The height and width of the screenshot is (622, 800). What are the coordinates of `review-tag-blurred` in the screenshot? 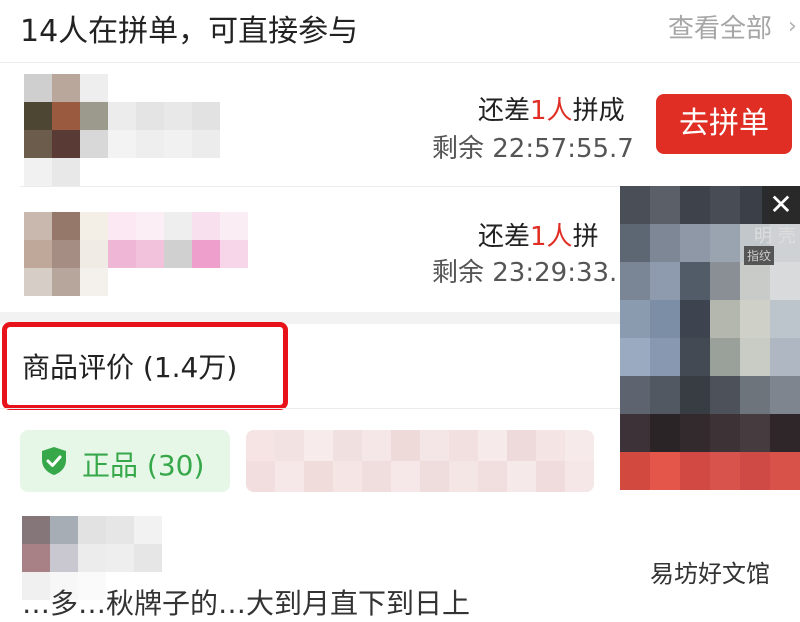 It's located at (420, 461).